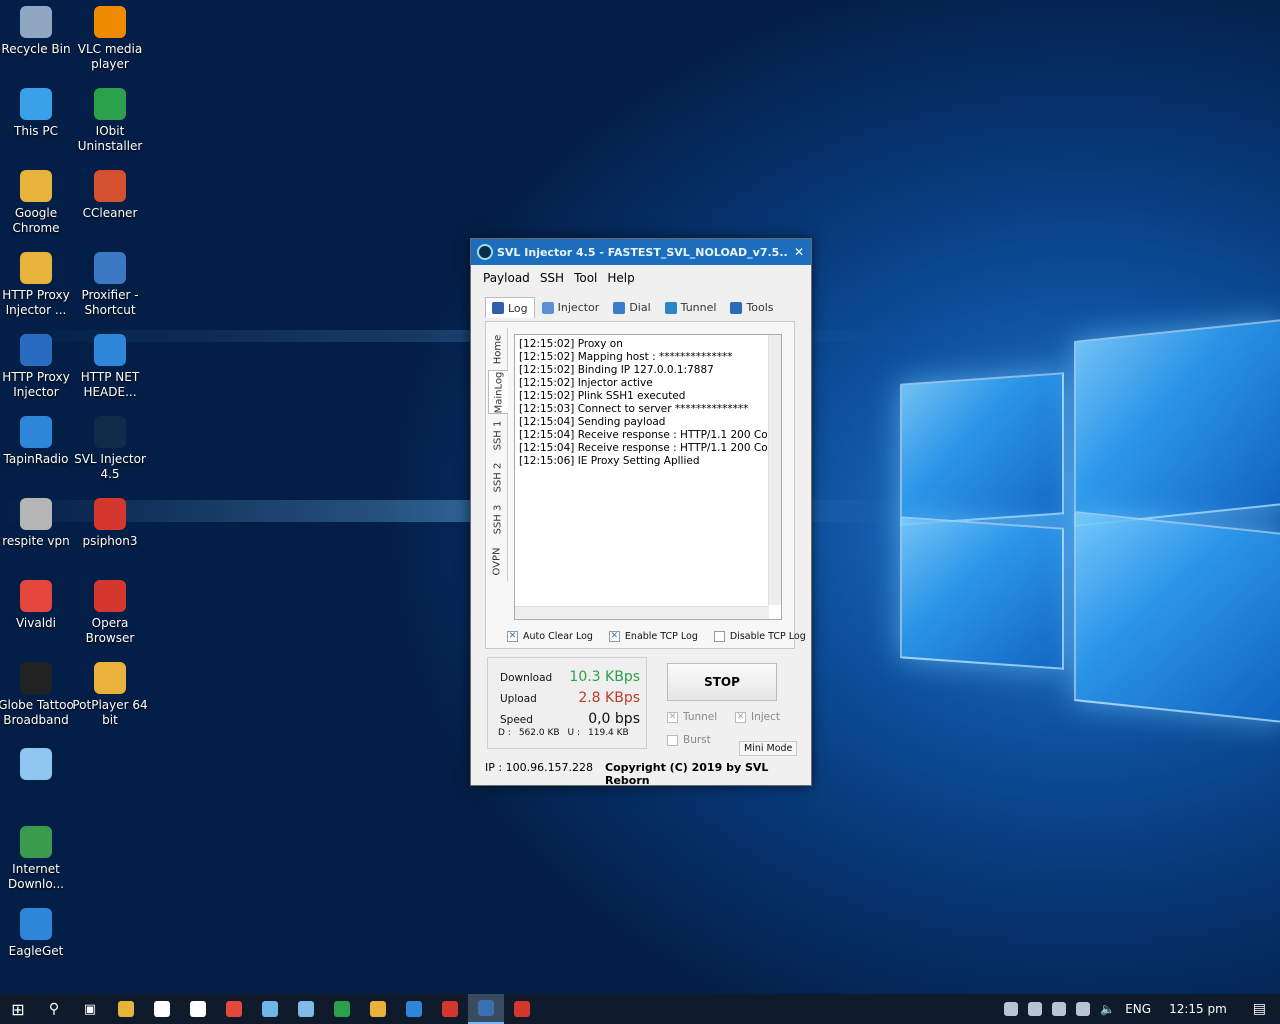 This screenshot has height=1024, width=1280. Describe the element at coordinates (592, 422) in the screenshot. I see `log-line: [12:15:04] Sending payload` at that location.